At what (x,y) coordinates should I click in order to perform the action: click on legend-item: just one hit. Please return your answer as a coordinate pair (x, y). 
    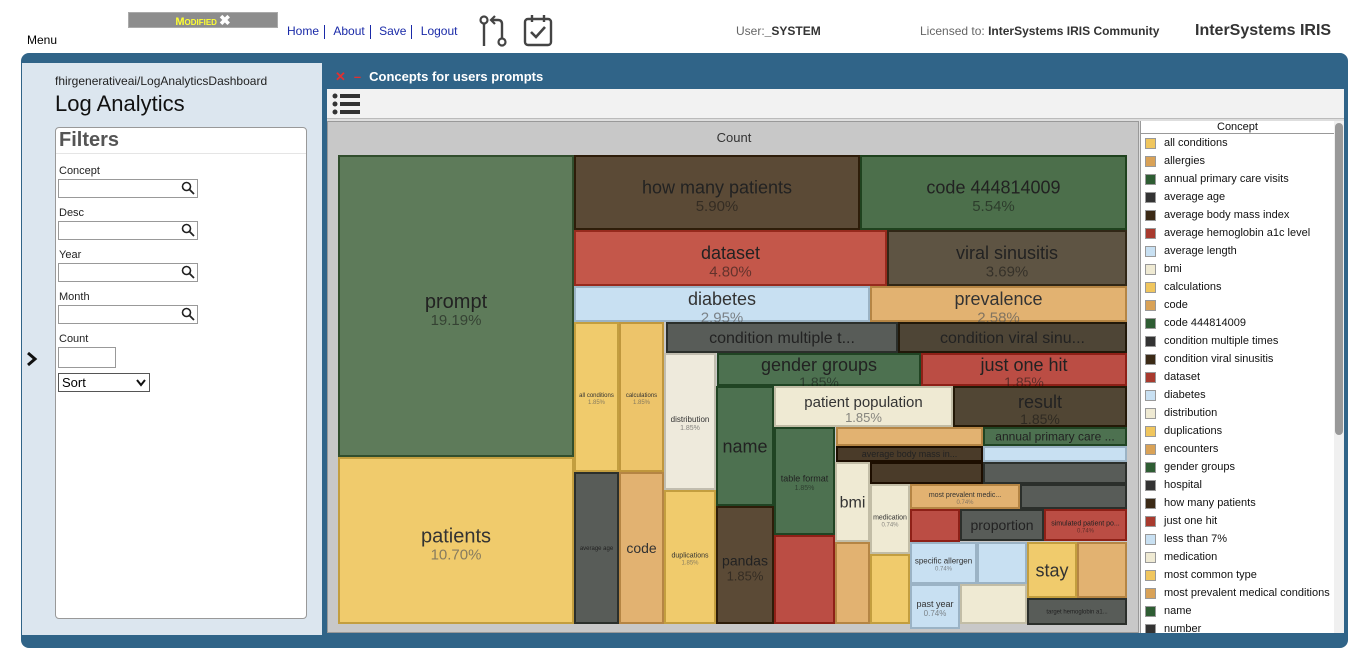
    Looking at the image, I should click on (1242, 521).